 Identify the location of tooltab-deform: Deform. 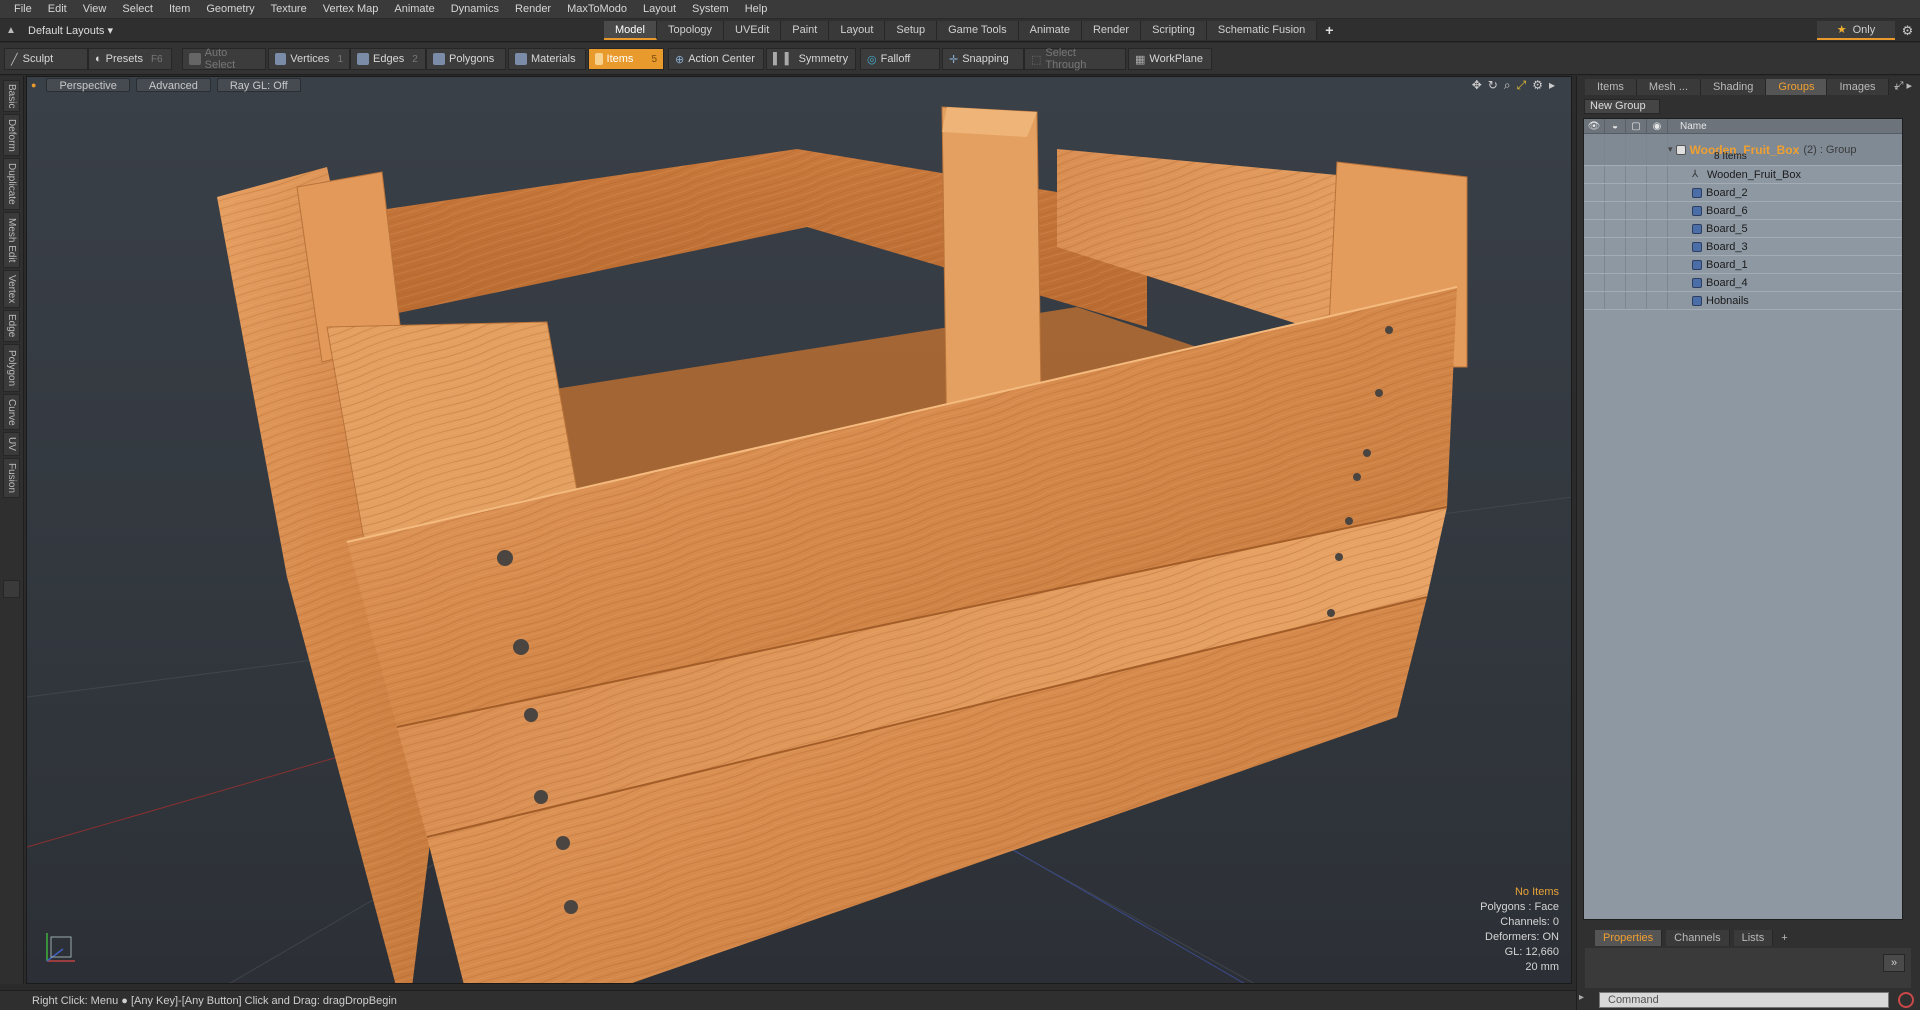
(11, 135).